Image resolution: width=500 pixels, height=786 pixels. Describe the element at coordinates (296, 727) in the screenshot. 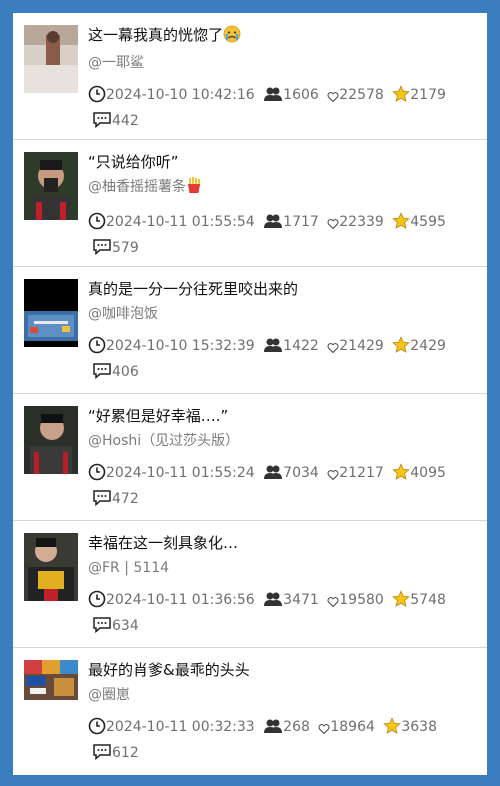

I see `post-users: 268` at that location.